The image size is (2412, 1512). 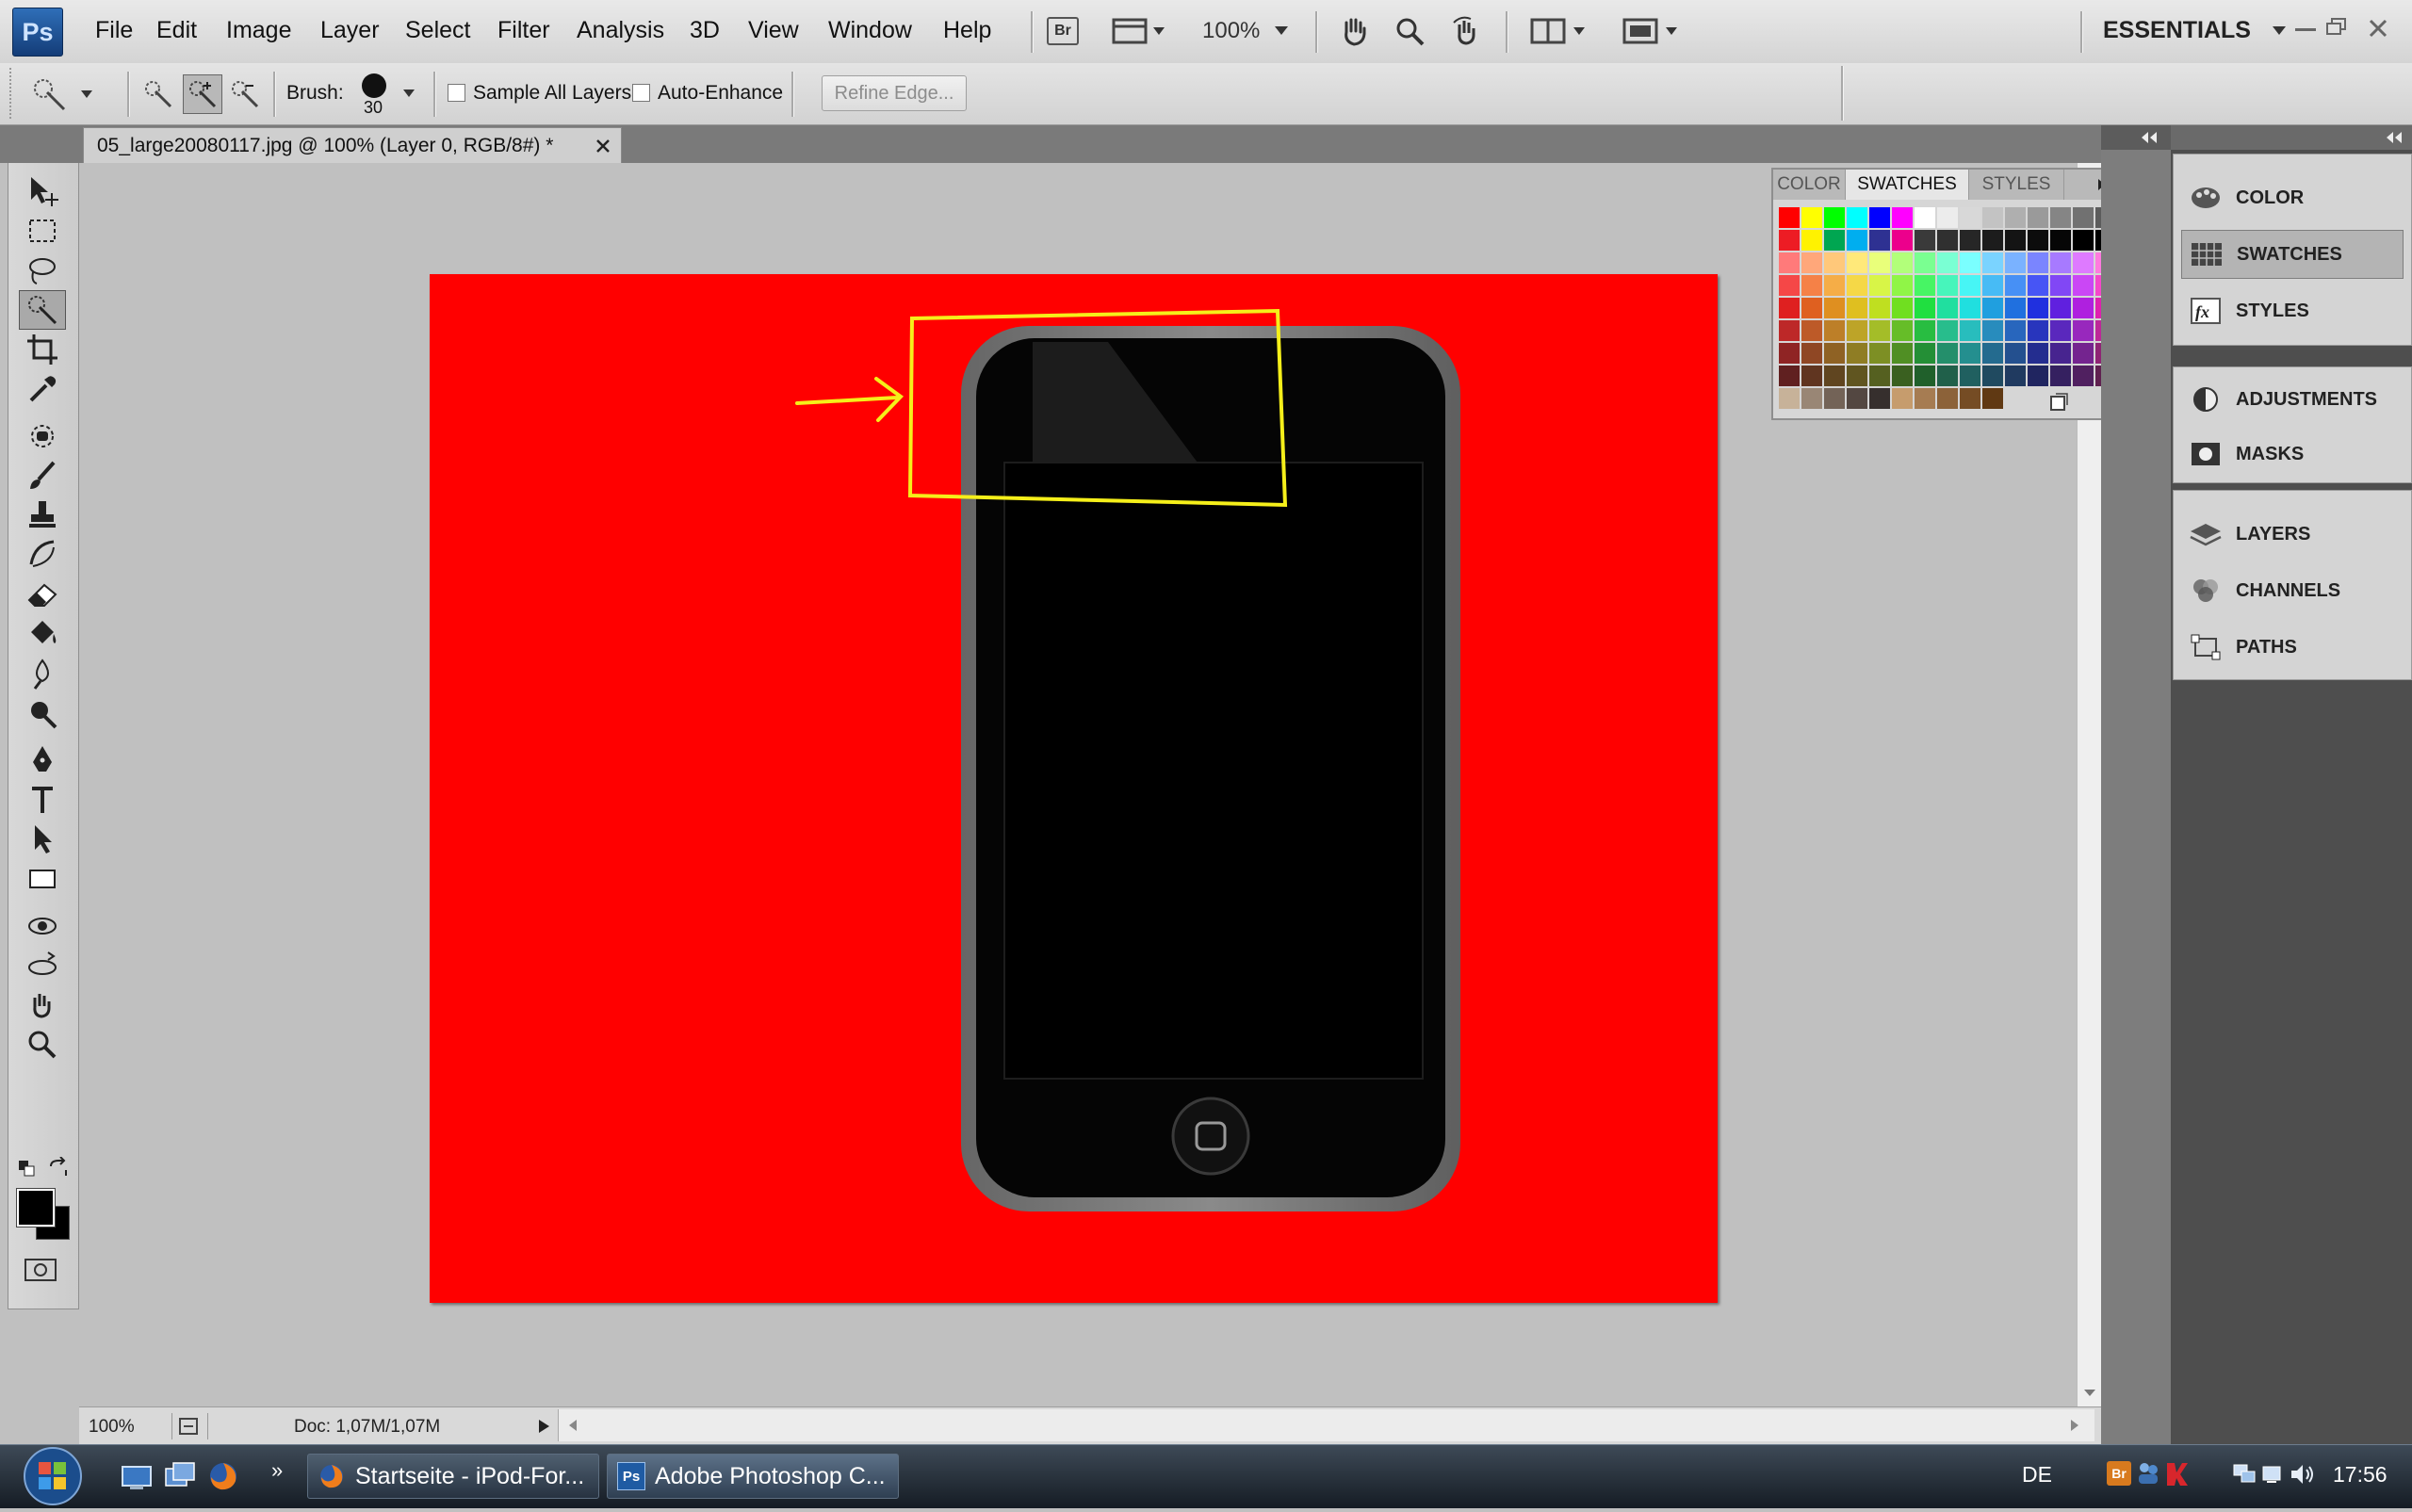 What do you see at coordinates (69, 94) in the screenshot?
I see `tool-preset-picker` at bounding box center [69, 94].